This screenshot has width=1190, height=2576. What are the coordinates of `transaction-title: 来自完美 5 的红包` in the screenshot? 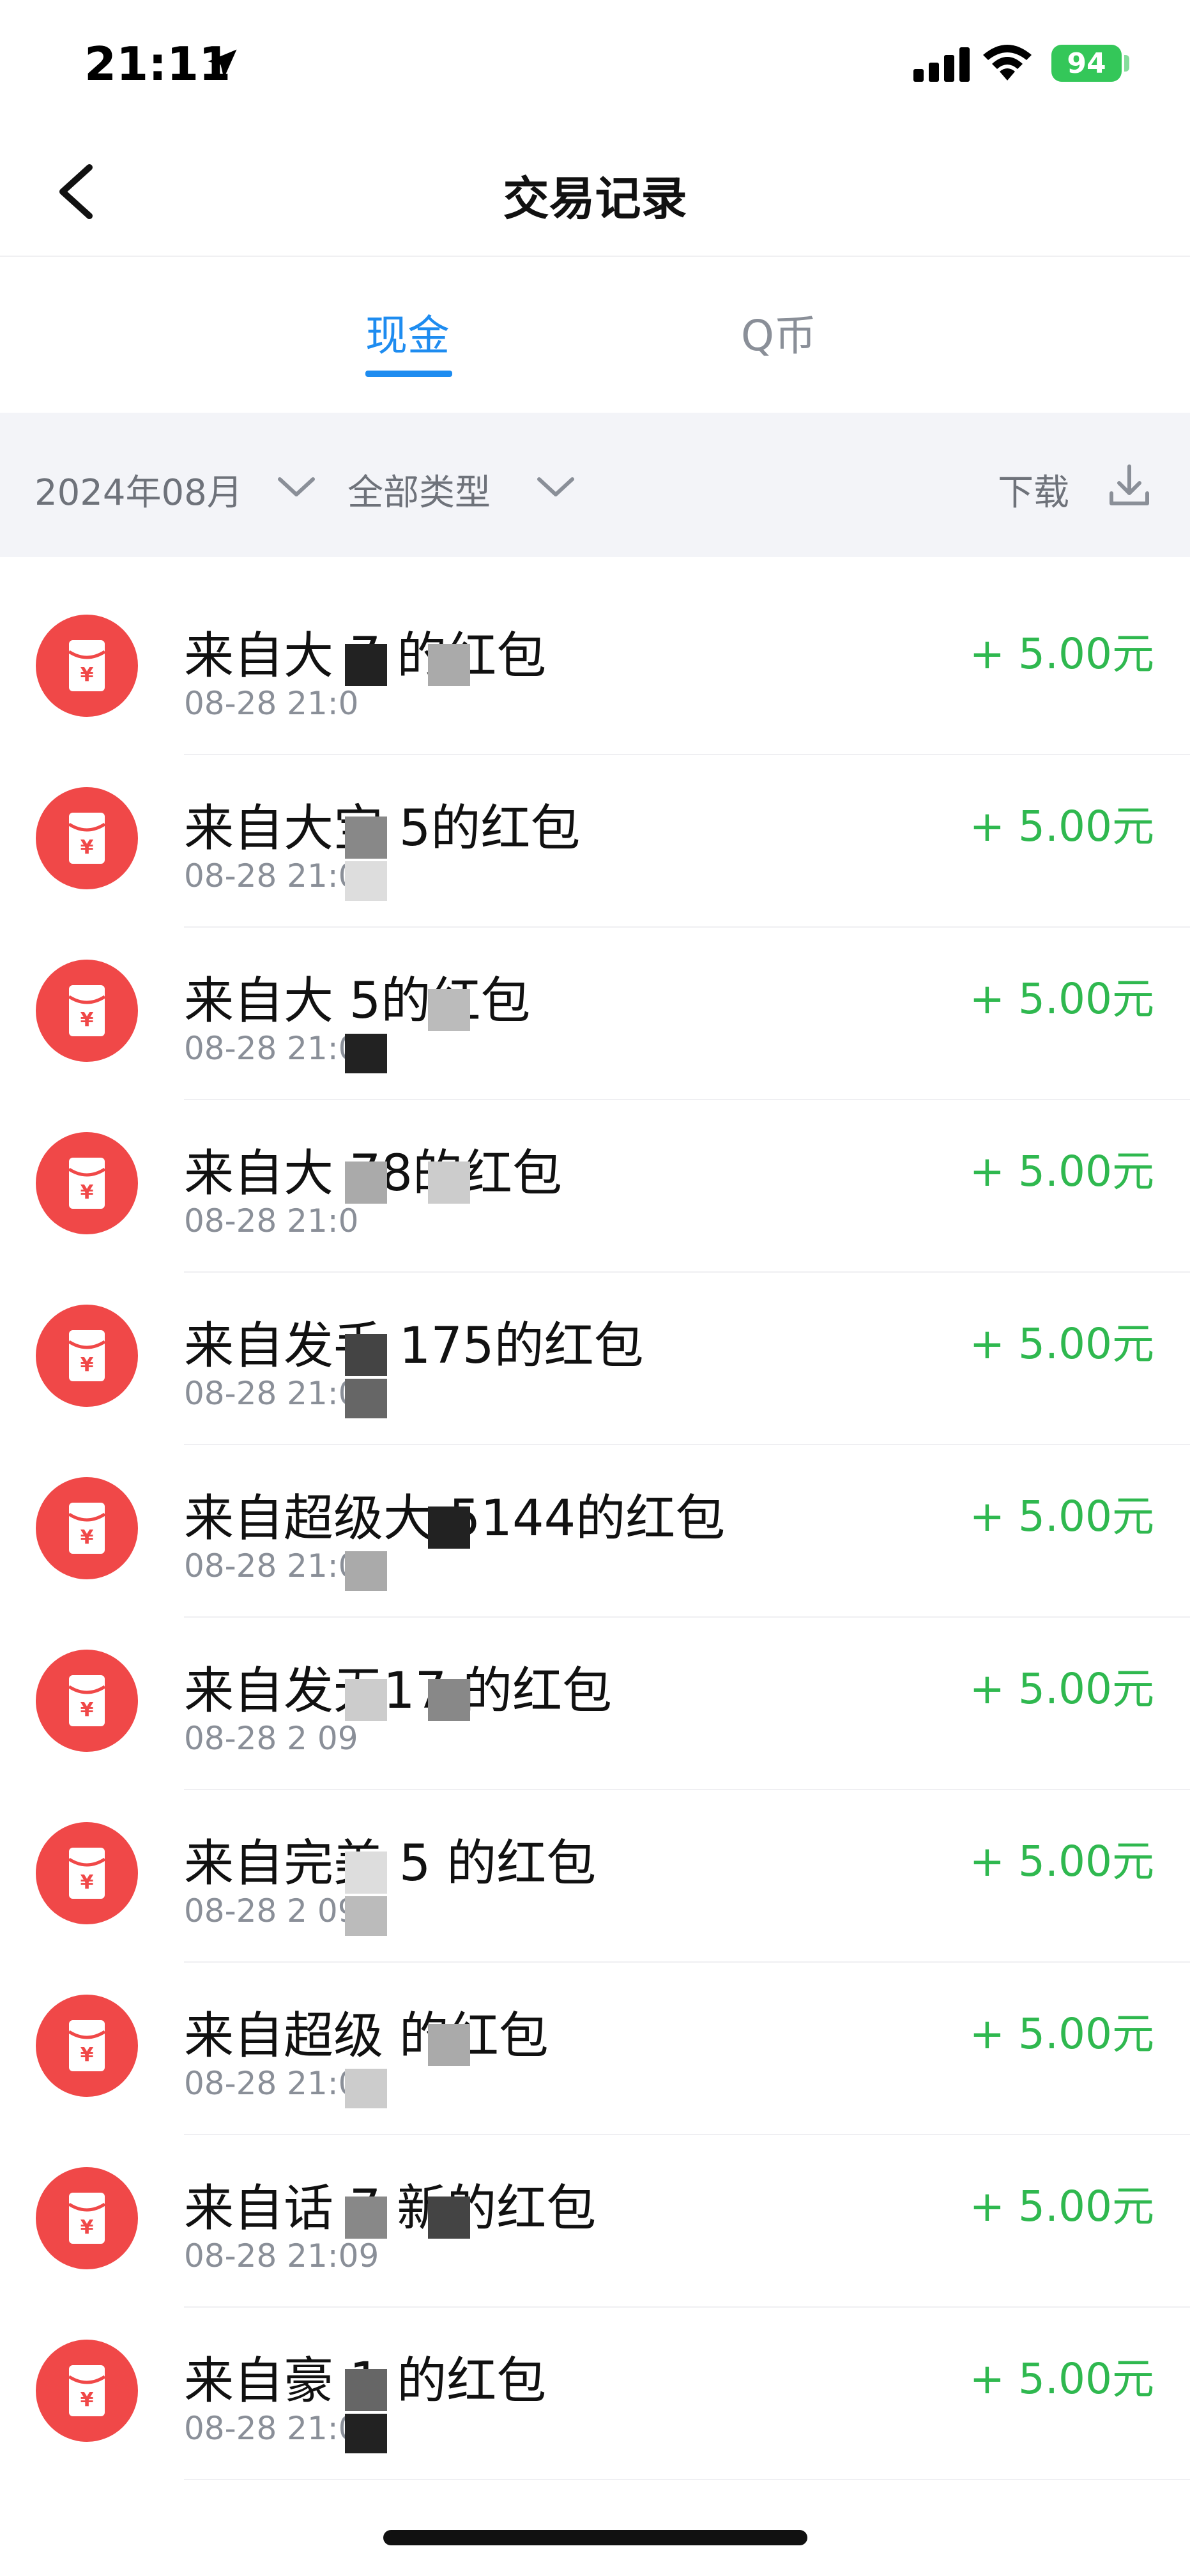 It's located at (390, 1863).